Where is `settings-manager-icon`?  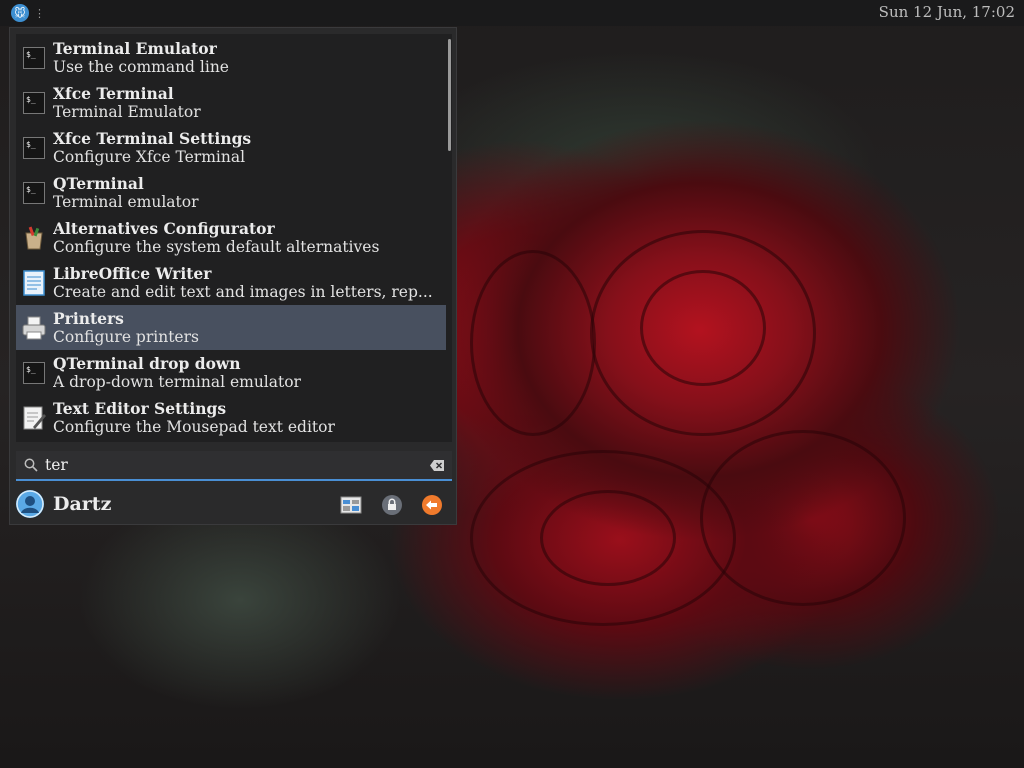
settings-manager-icon is located at coordinates (351, 505).